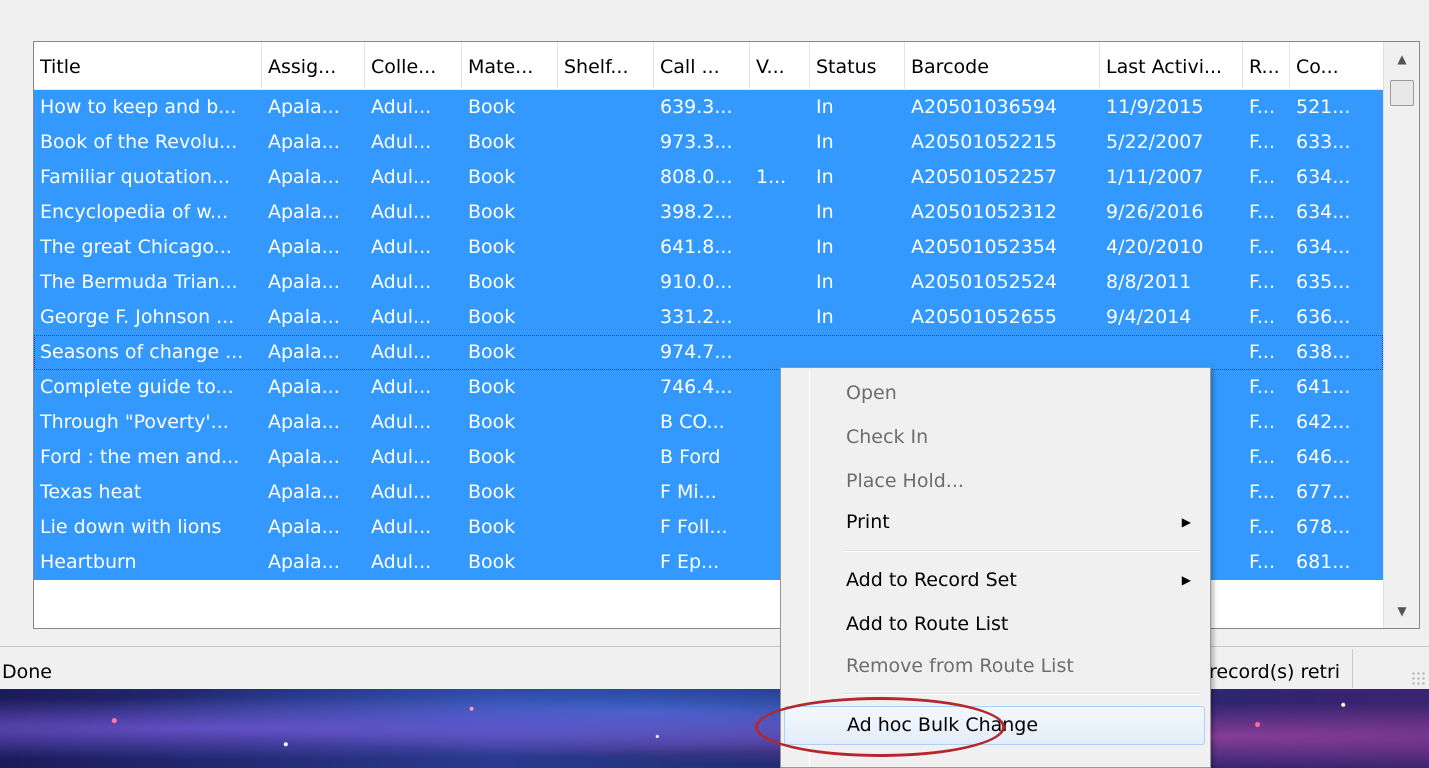 The width and height of the screenshot is (1429, 768). What do you see at coordinates (1002, 66) in the screenshot?
I see `column-header-barcode: Barcode` at bounding box center [1002, 66].